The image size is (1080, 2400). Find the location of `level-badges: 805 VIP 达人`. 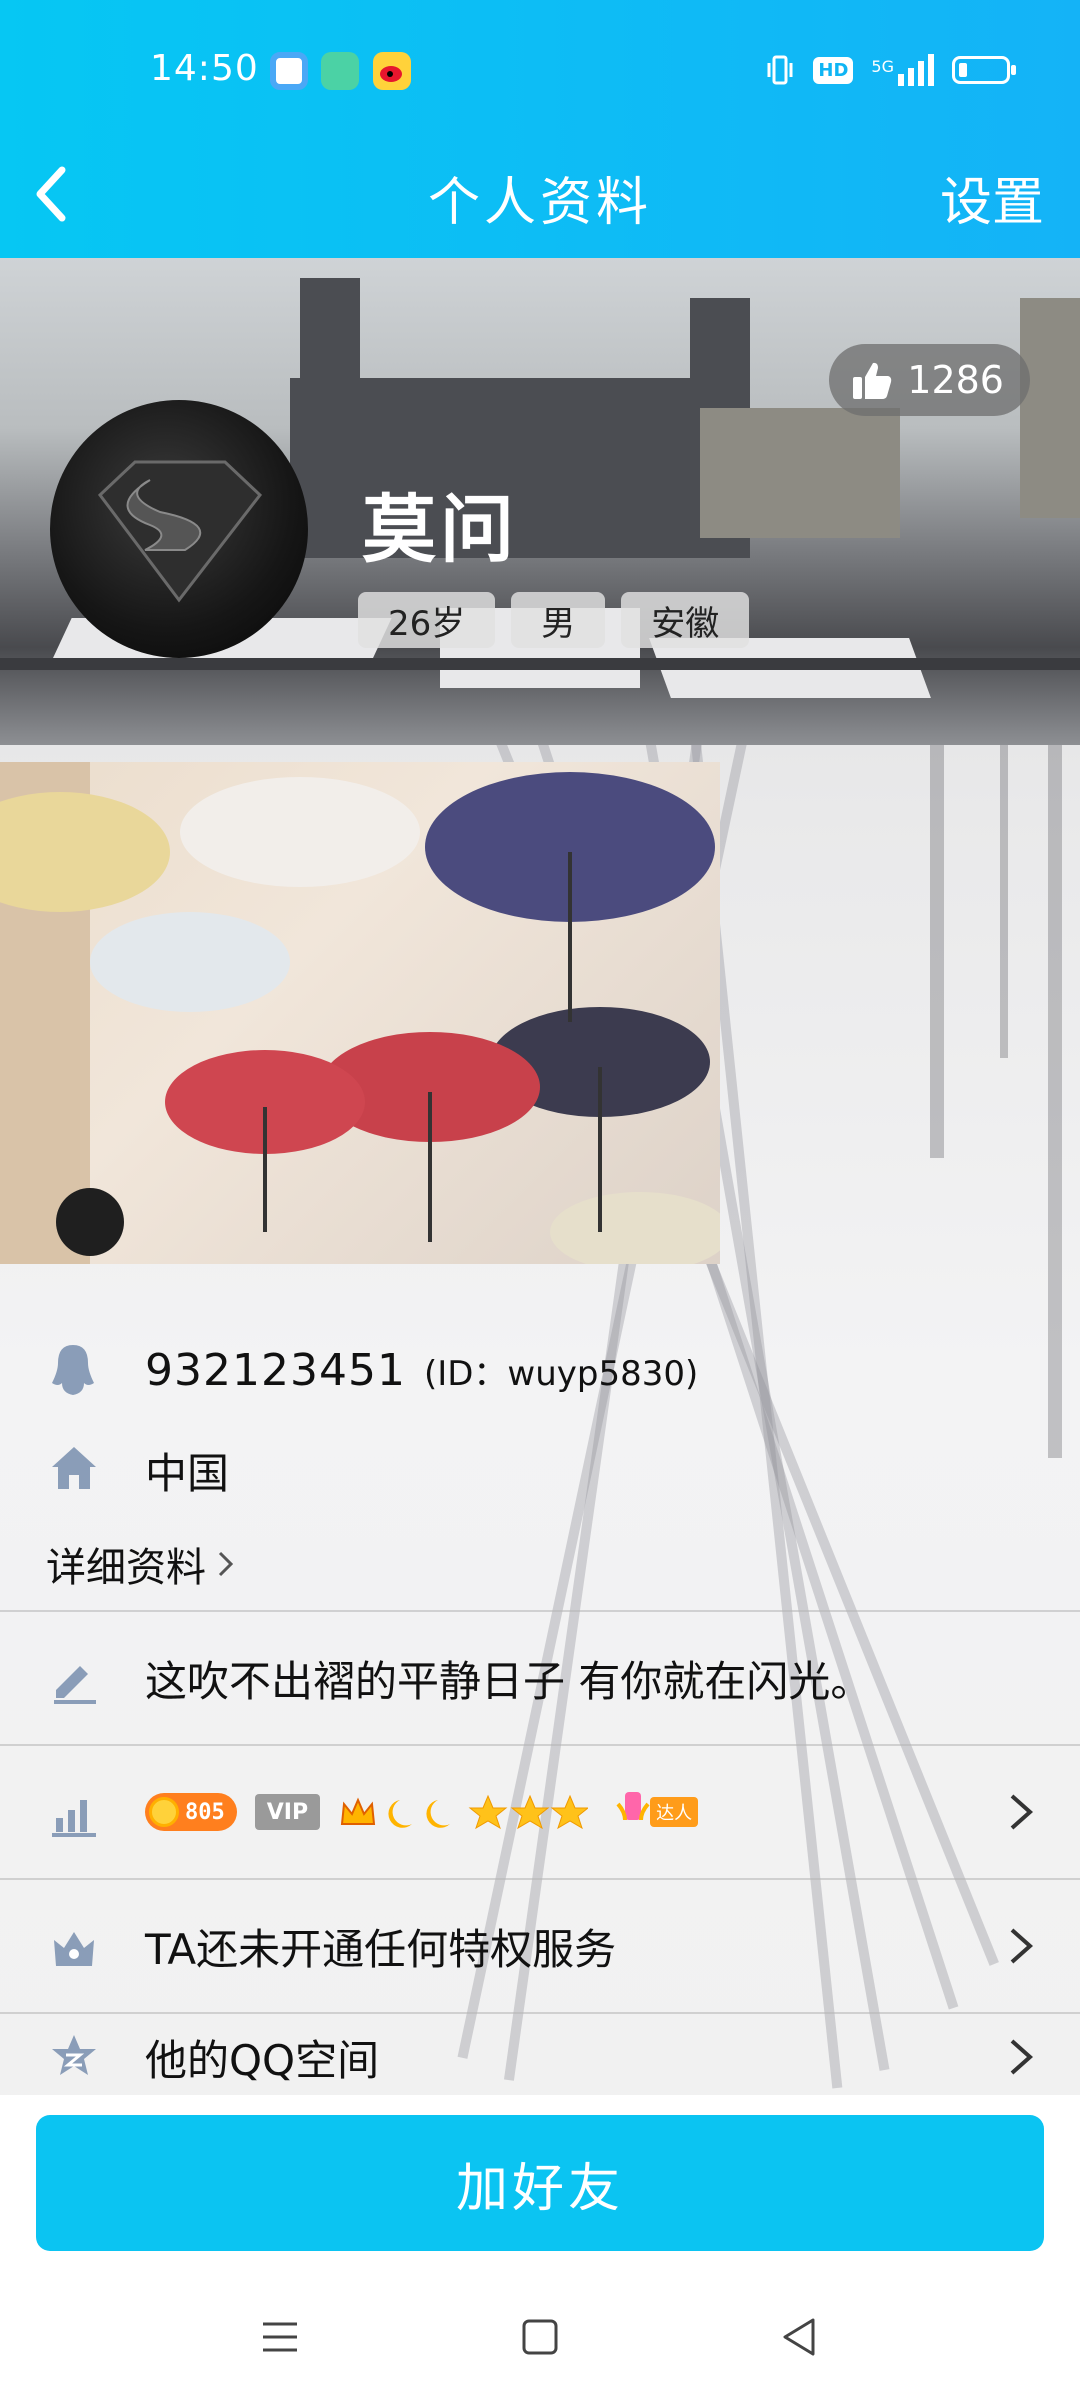

level-badges: 805 VIP 达人 is located at coordinates (422, 1812).